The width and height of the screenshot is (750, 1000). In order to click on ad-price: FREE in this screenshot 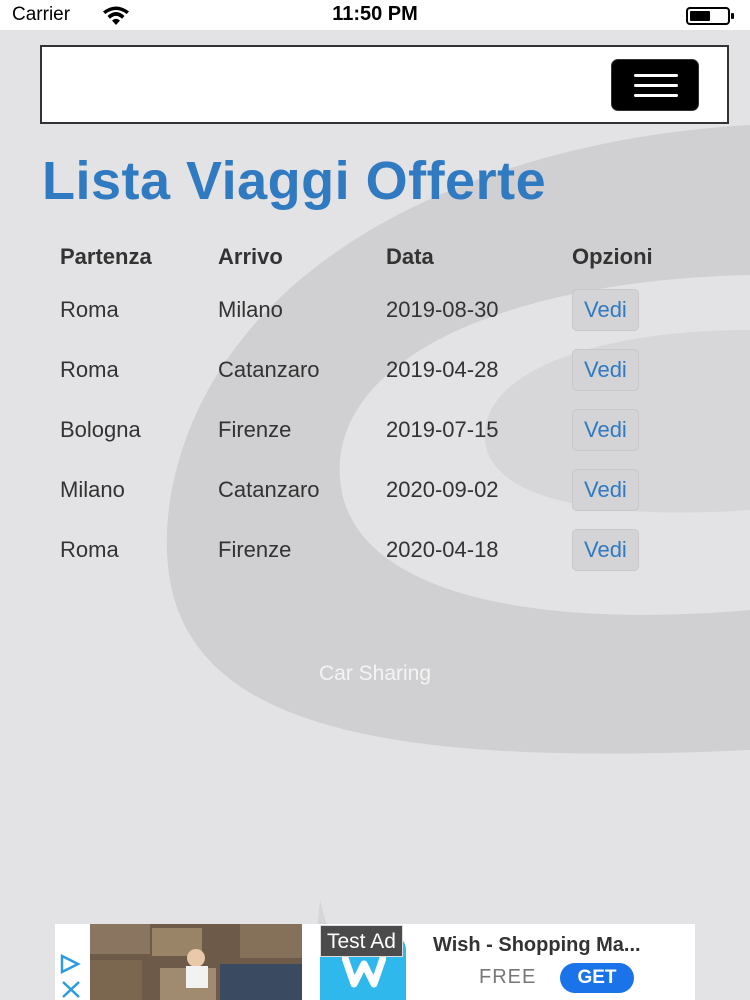, I will do `click(508, 977)`.